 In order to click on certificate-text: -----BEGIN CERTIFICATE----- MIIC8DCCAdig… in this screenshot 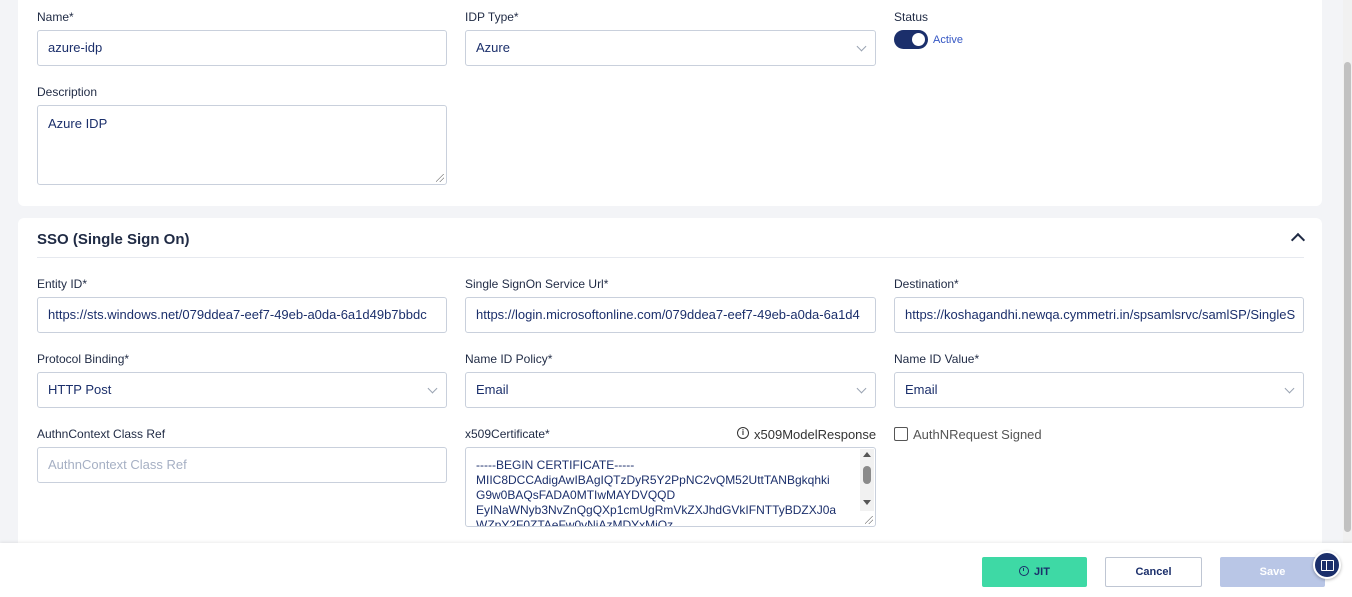, I will do `click(656, 492)`.